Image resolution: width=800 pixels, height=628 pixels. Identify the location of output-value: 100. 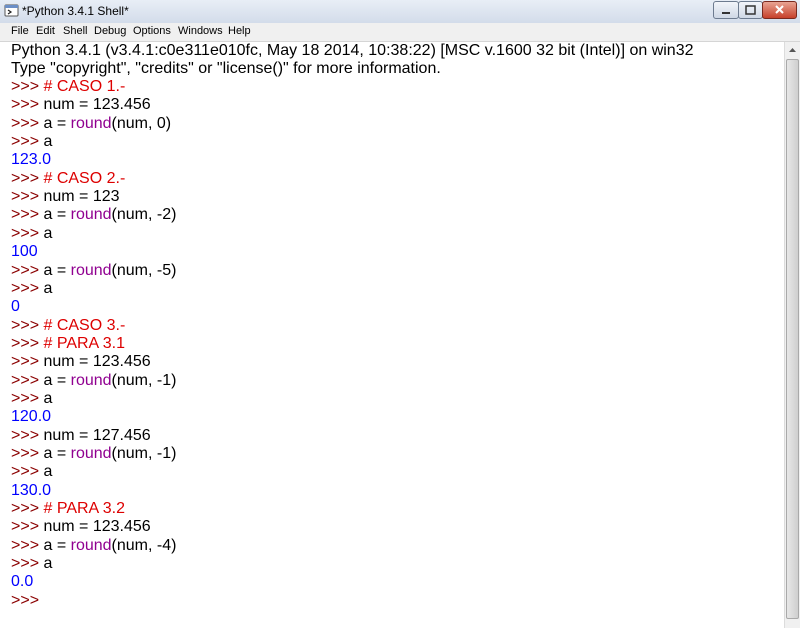
(24, 251).